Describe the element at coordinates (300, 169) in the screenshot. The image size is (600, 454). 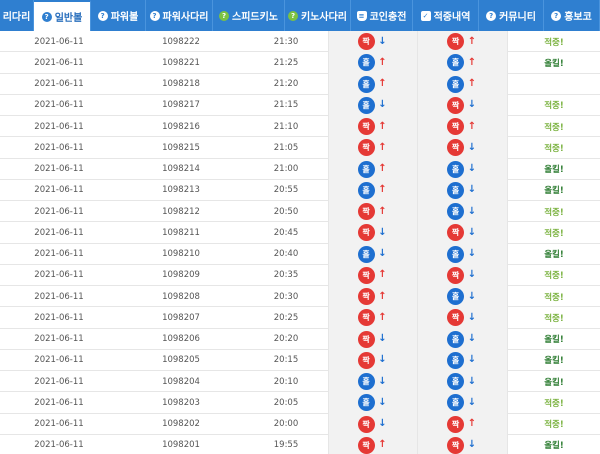
I see `table-row: 2021-06-11 1098214 21:00 홀 ↑ 홀 ↓ 올킬!` at that location.